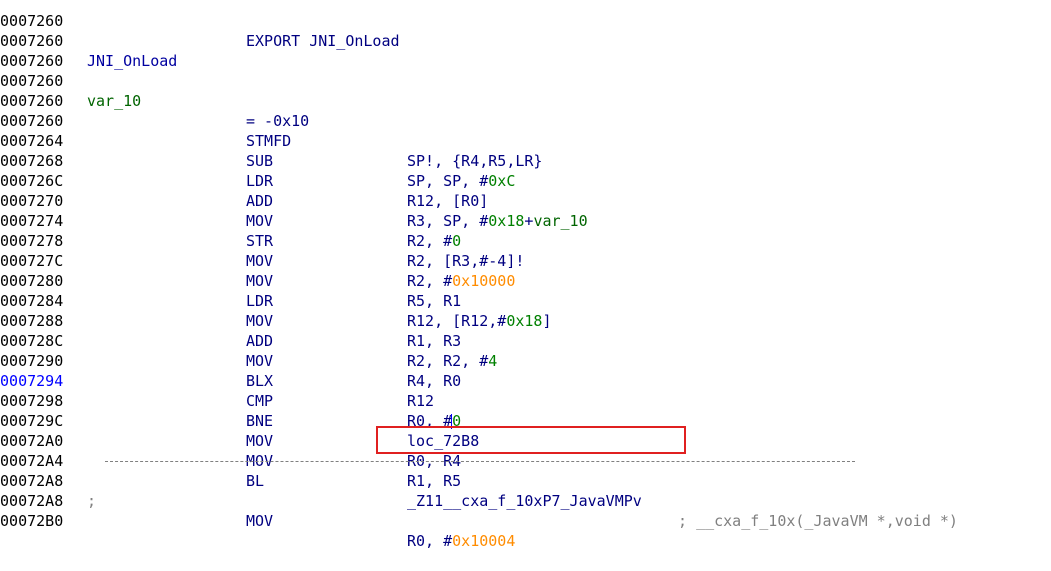 This screenshot has width=1051, height=571. What do you see at coordinates (484, 541) in the screenshot?
I see `operand-hex: 0x10004` at bounding box center [484, 541].